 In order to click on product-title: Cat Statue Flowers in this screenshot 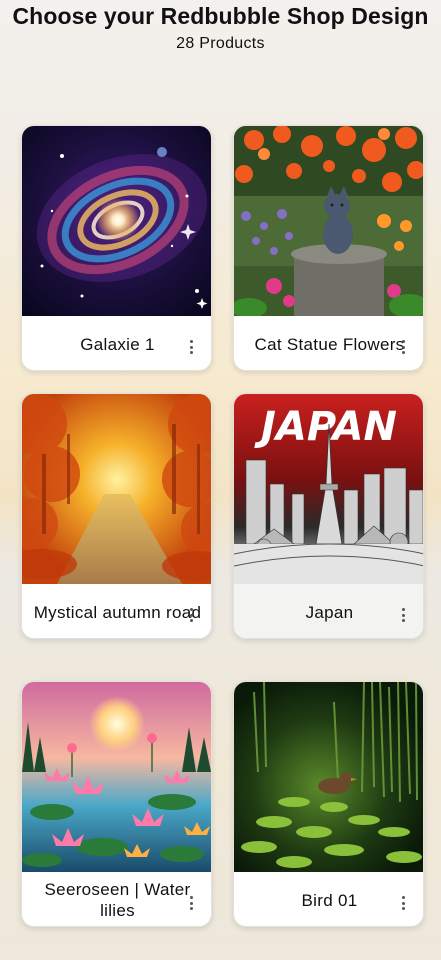, I will do `click(329, 344)`.